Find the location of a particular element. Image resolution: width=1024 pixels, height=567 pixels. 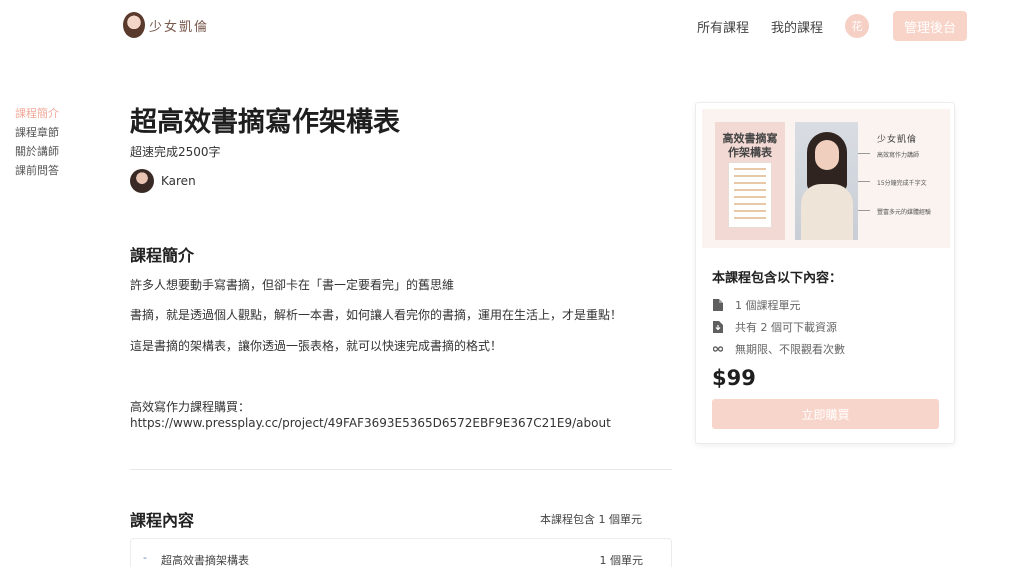

instructor-photo is located at coordinates (826, 181).